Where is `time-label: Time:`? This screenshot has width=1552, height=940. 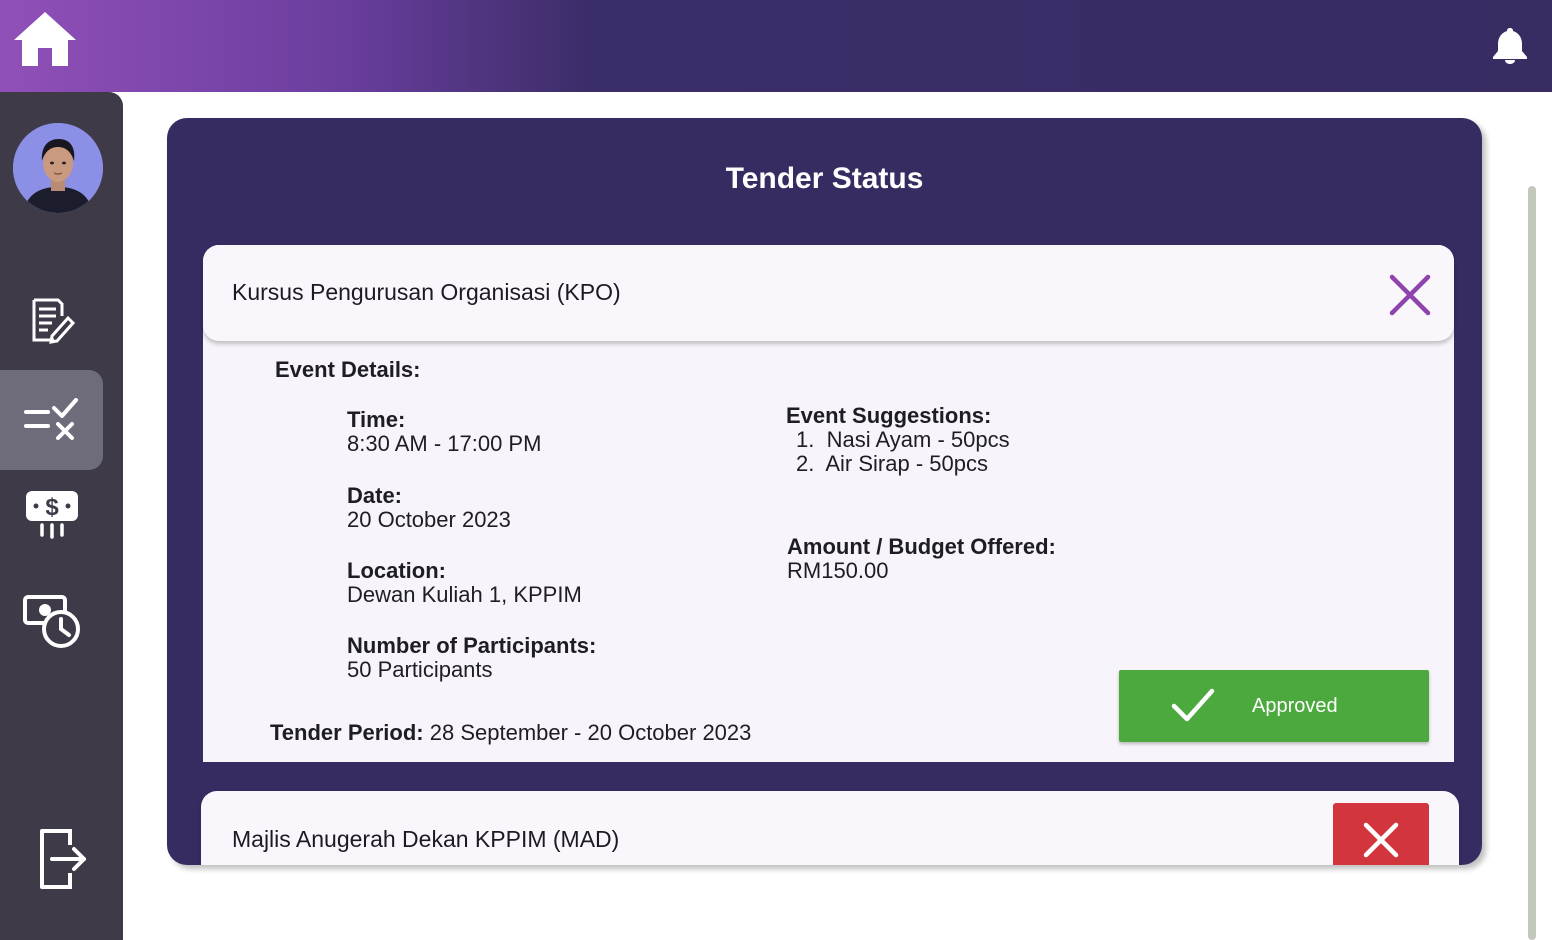
time-label: Time: is located at coordinates (376, 419).